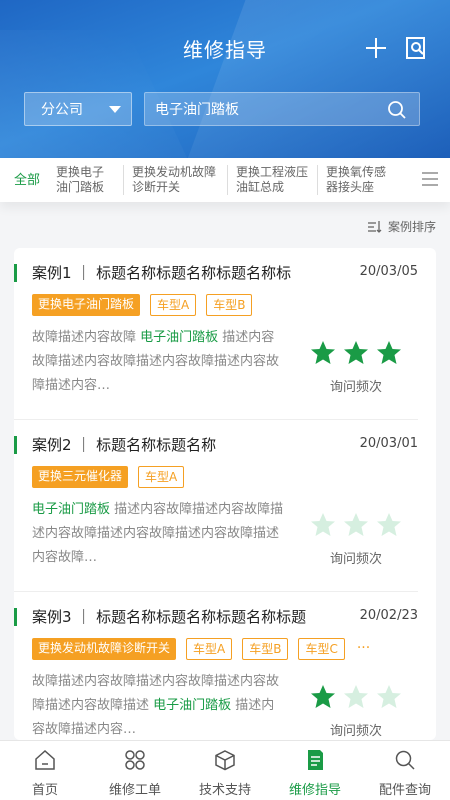 Image resolution: width=450 pixels, height=800 pixels. What do you see at coordinates (315, 760) in the screenshot?
I see `guide-icon` at bounding box center [315, 760].